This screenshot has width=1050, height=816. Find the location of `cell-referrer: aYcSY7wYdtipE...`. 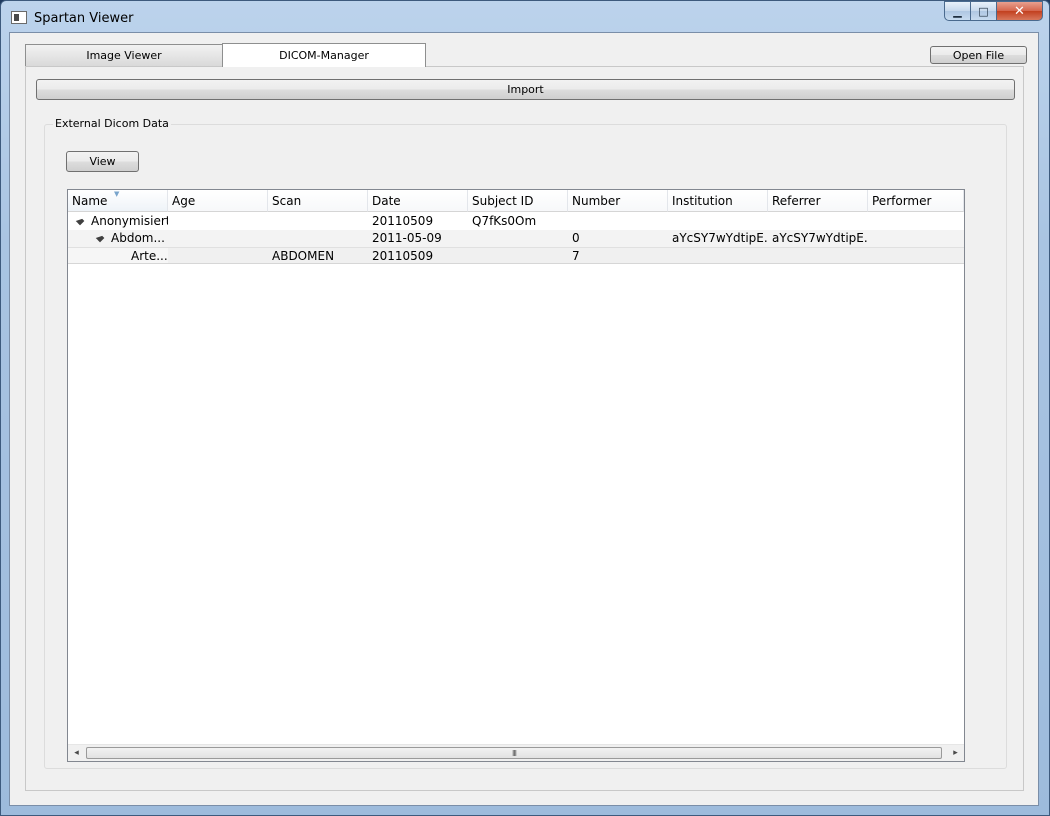

cell-referrer: aYcSY7wYdtipE... is located at coordinates (820, 238).